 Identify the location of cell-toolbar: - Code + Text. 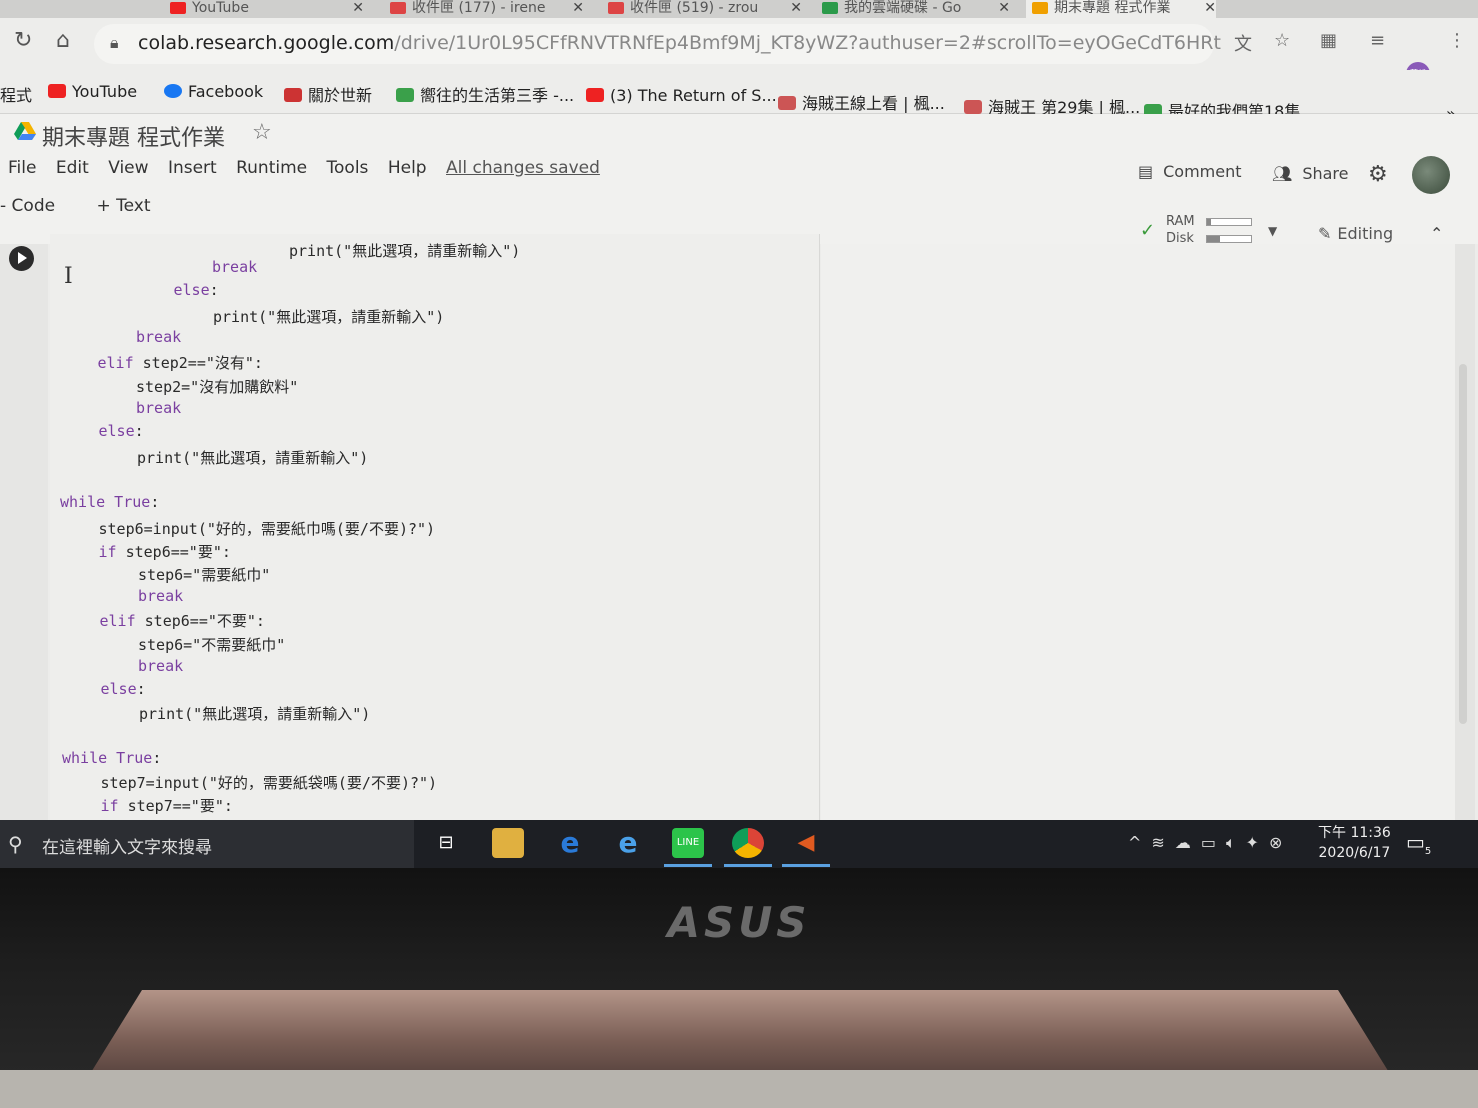
(93, 206).